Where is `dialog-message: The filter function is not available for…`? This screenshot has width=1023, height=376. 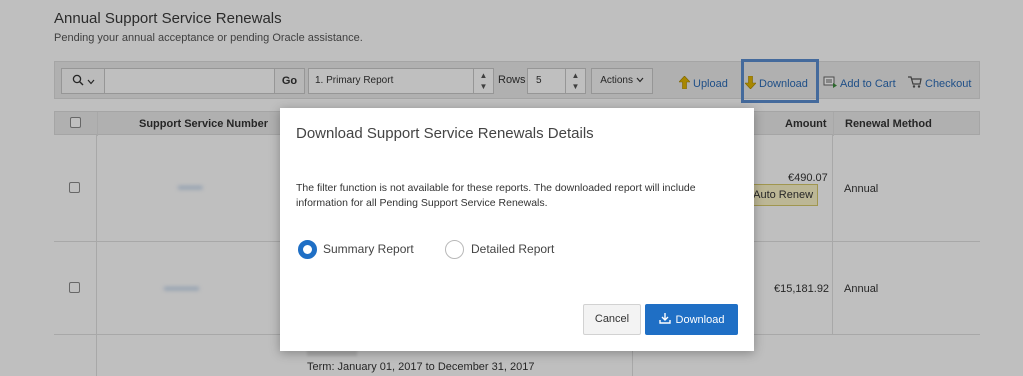
dialog-message: The filter function is not available for… is located at coordinates (496, 195).